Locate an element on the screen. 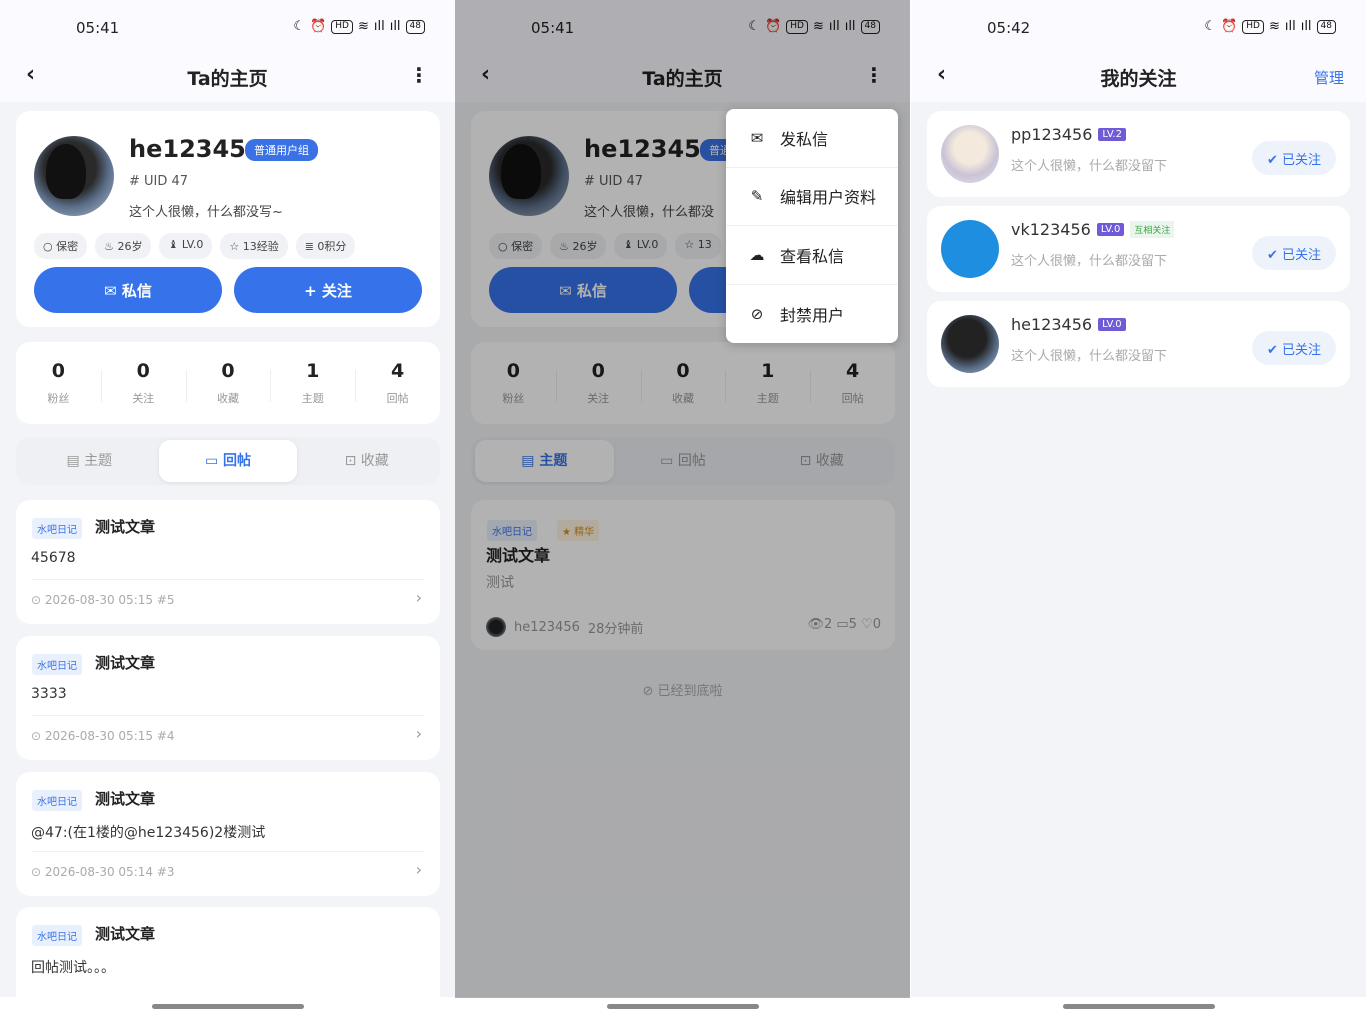  stat-label: 收藏 is located at coordinates (227, 398).